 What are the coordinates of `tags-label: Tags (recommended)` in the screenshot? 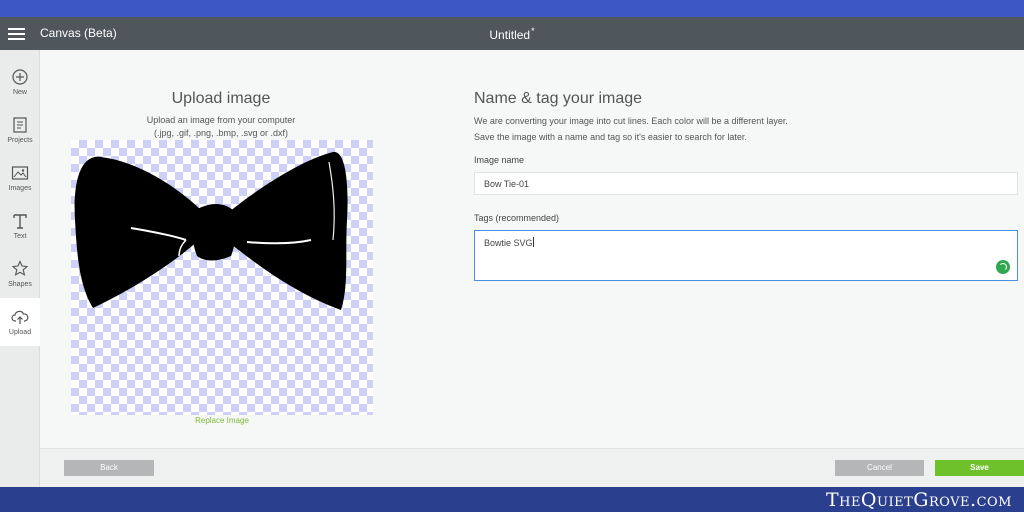 It's located at (517, 218).